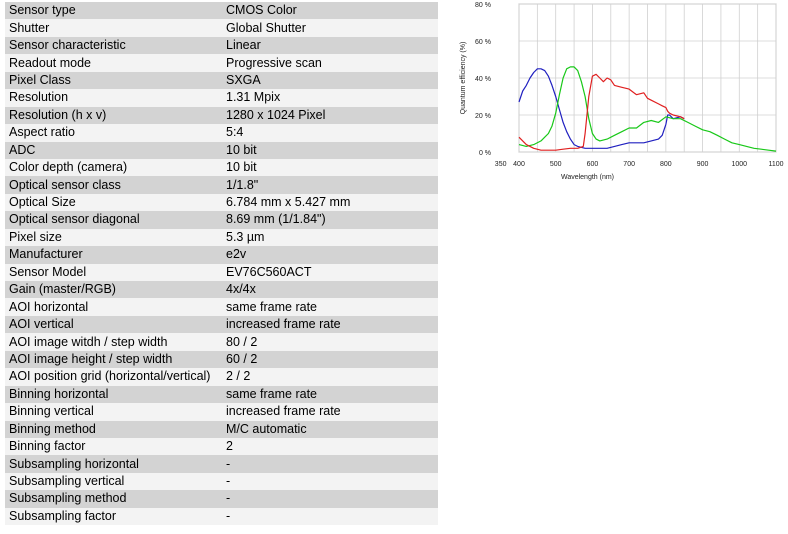 This screenshot has height=534, width=788. Describe the element at coordinates (113, 28) in the screenshot. I see `spec-label: Shutter` at that location.